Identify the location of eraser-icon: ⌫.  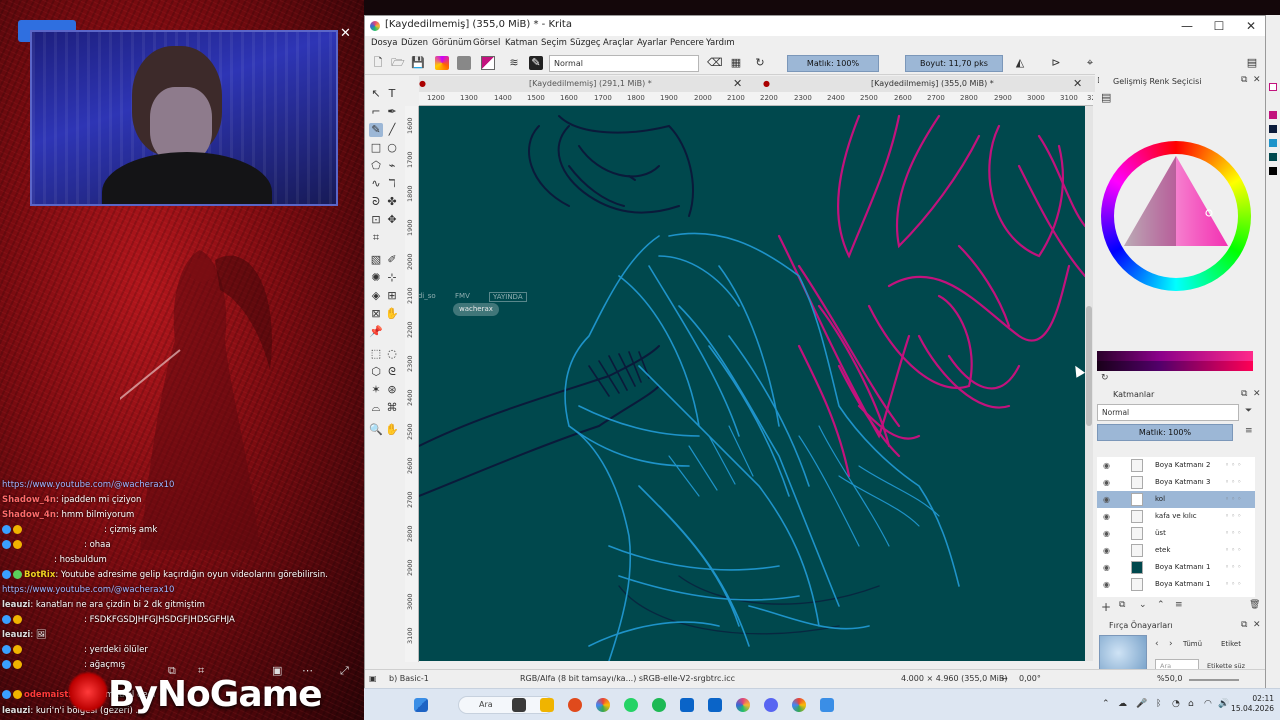
(715, 63).